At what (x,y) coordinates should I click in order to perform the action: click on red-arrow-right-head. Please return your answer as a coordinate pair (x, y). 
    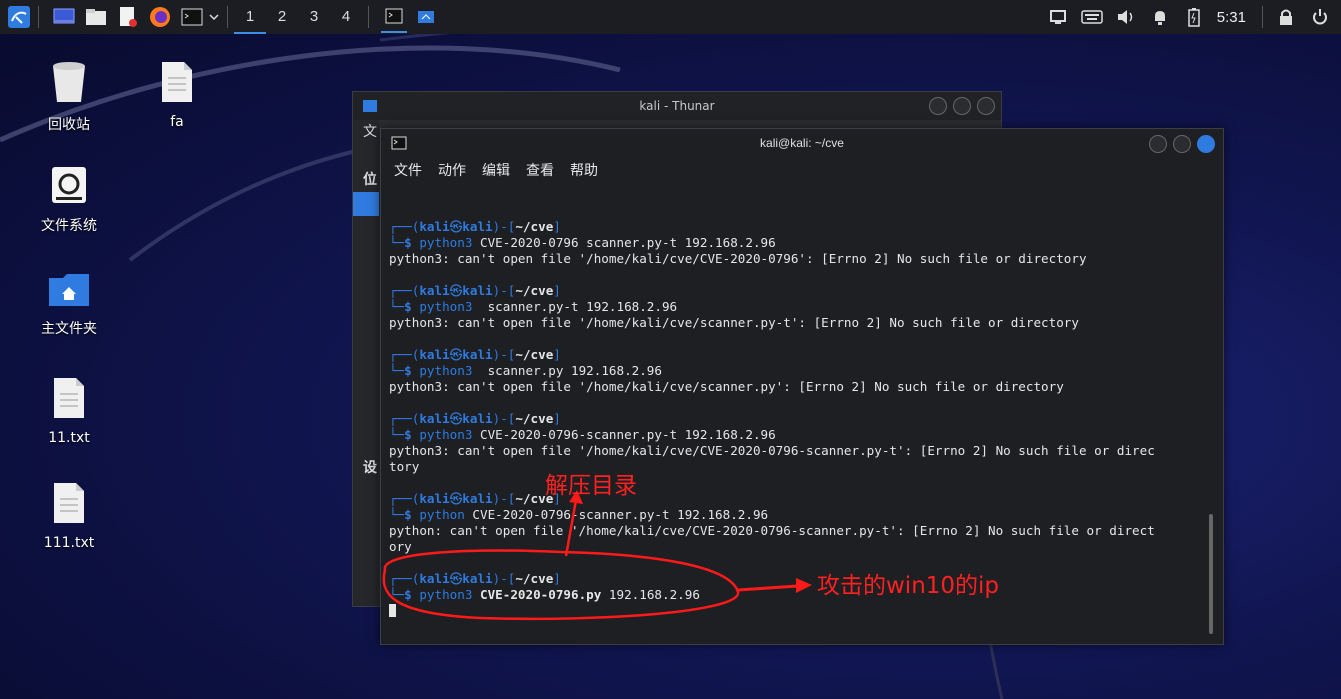
    Looking at the image, I should click on (804, 585).